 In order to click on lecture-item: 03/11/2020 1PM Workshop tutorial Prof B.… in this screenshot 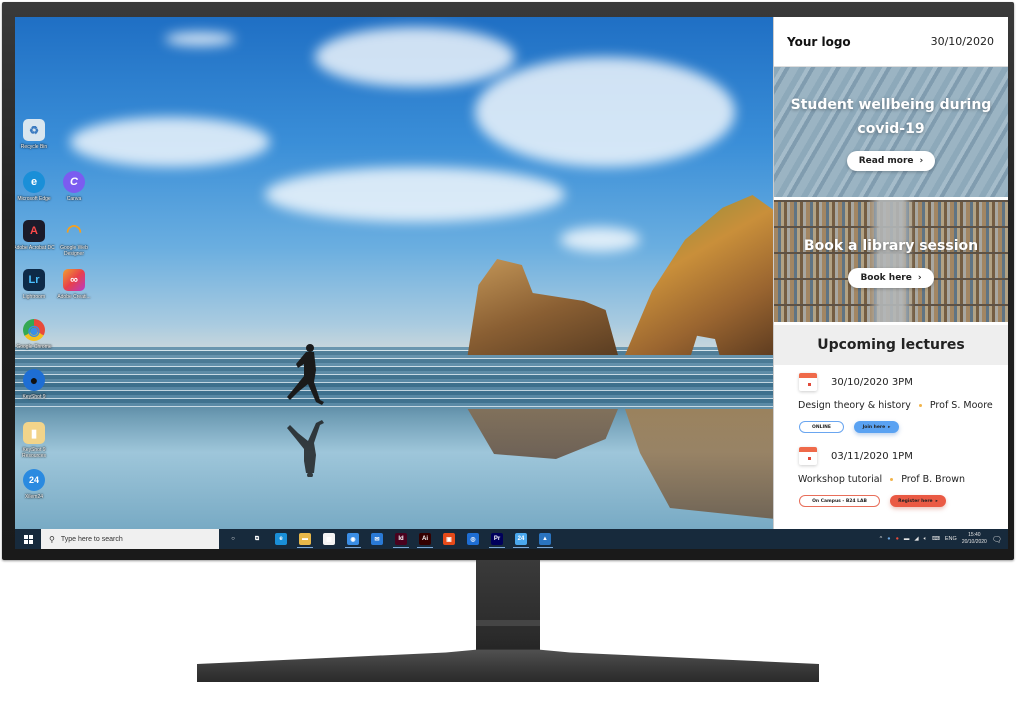, I will do `click(891, 470)`.